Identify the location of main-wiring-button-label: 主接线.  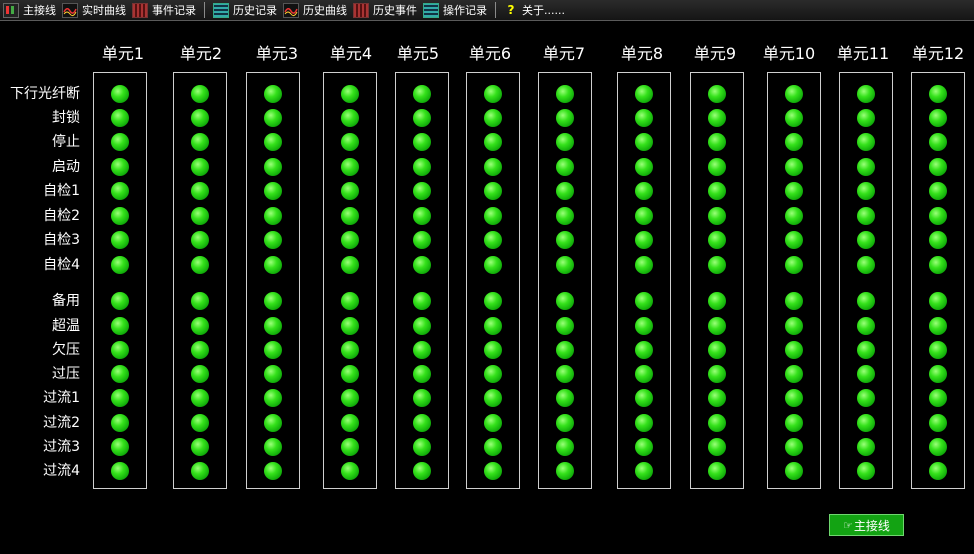
(871, 525).